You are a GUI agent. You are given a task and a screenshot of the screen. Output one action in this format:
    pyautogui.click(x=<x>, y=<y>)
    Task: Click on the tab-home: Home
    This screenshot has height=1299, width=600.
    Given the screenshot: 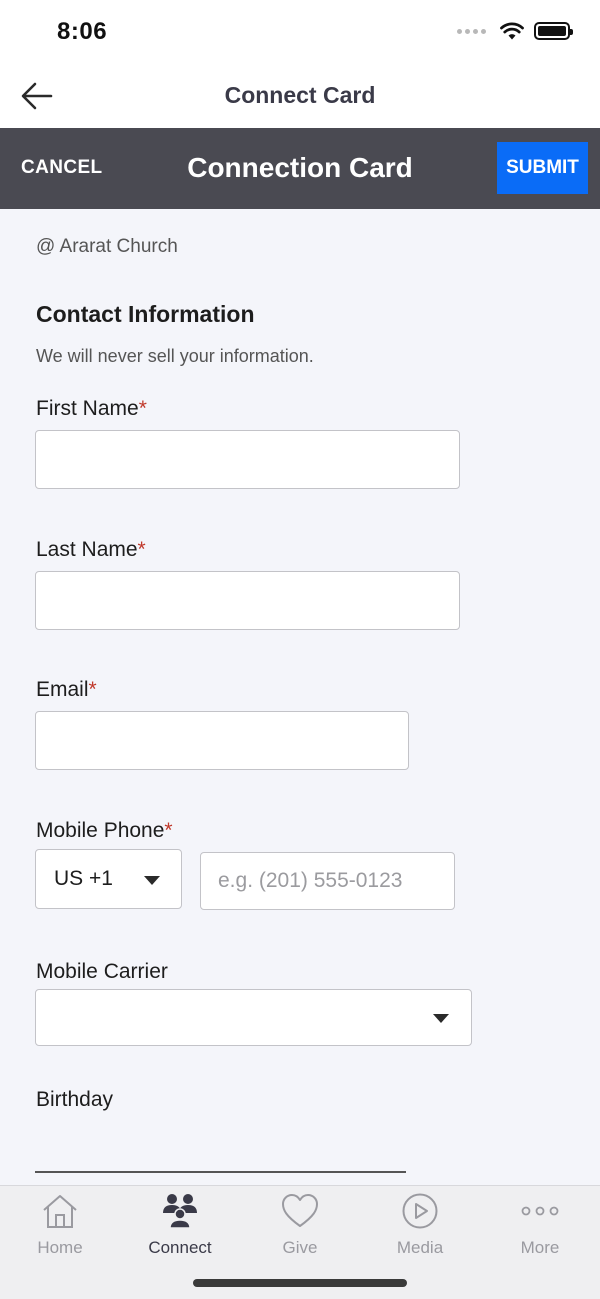 What is the action you would take?
    pyautogui.click(x=60, y=1226)
    